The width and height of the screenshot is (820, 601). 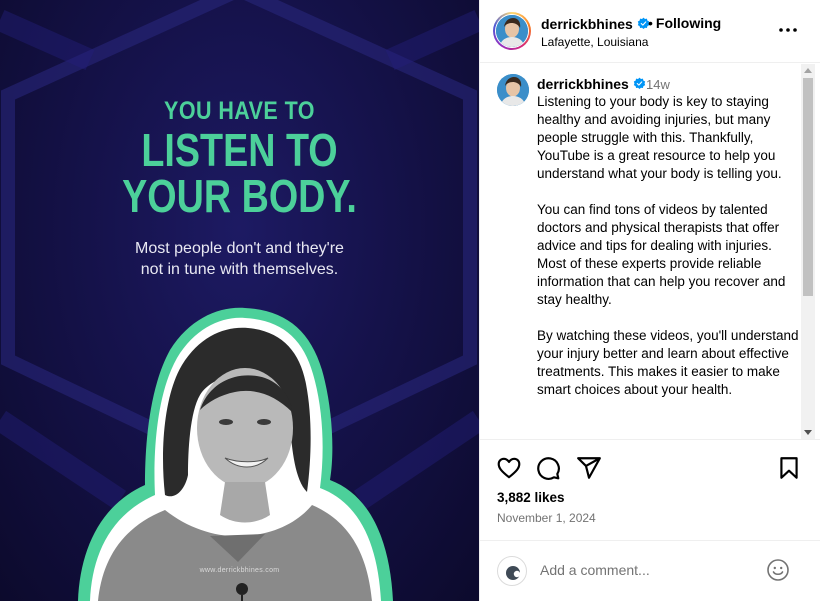 I want to click on share-icon, so click(x=589, y=468).